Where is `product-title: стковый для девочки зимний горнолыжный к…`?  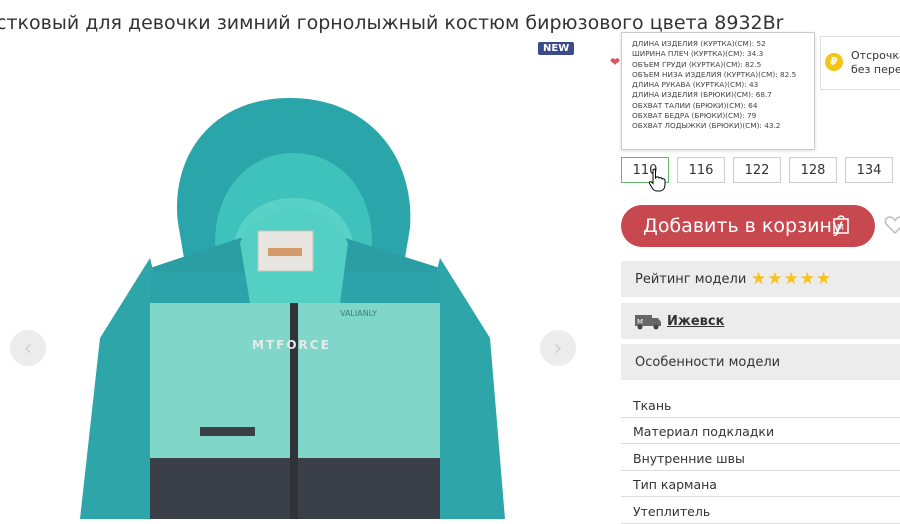
product-title: стковый для девочки зимний горнолыжный к… is located at coordinates (392, 23).